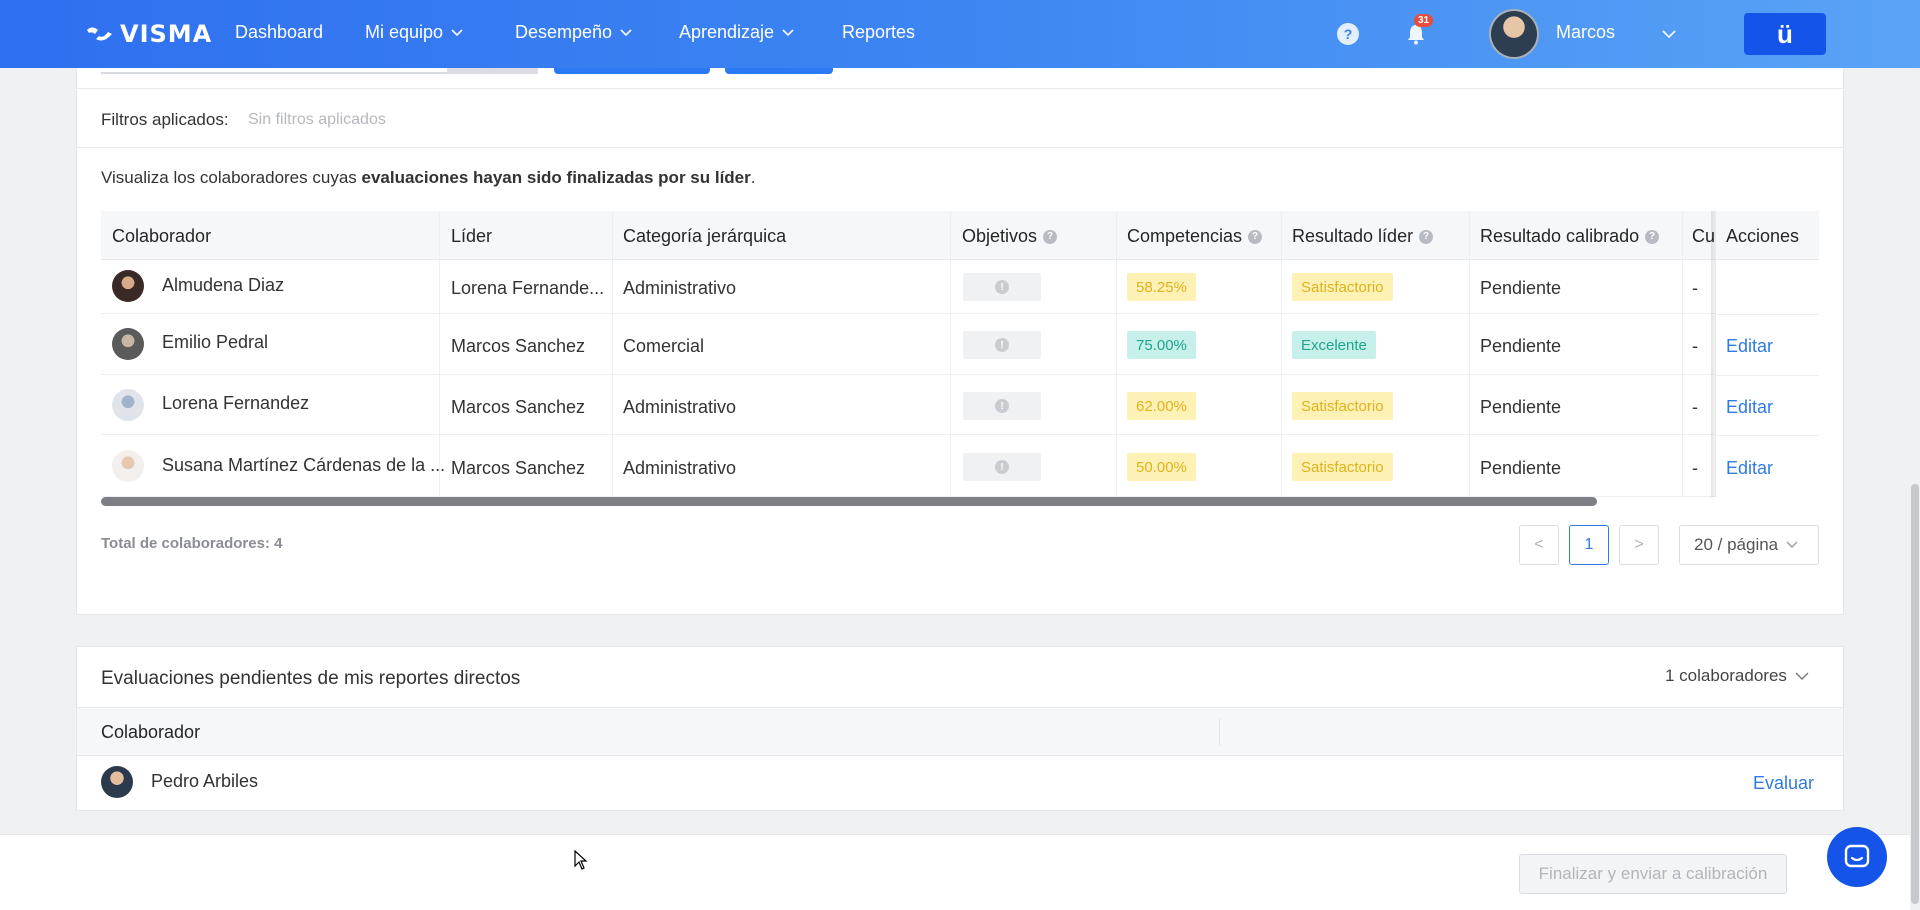 Image resolution: width=1920 pixels, height=910 pixels. Describe the element at coordinates (581, 860) in the screenshot. I see `mouse-cursor-icon` at that location.